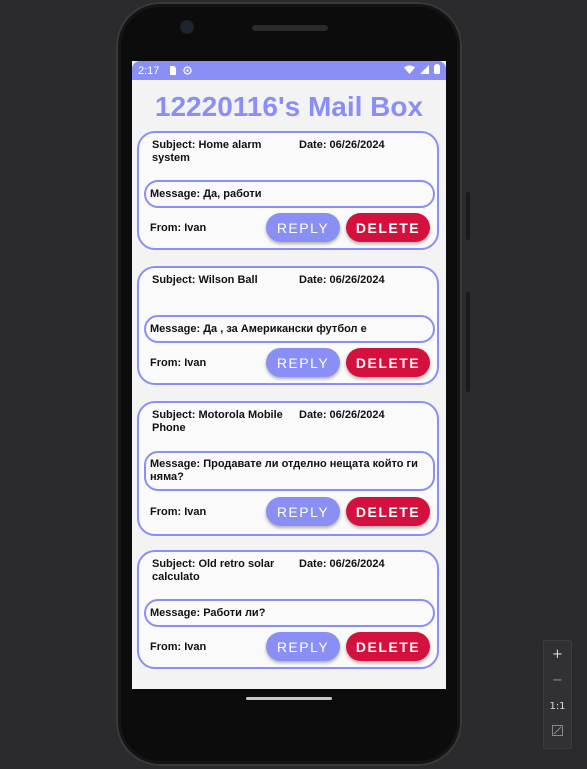 This screenshot has width=587, height=769. What do you see at coordinates (468, 342) in the screenshot?
I see `volume-button` at bounding box center [468, 342].